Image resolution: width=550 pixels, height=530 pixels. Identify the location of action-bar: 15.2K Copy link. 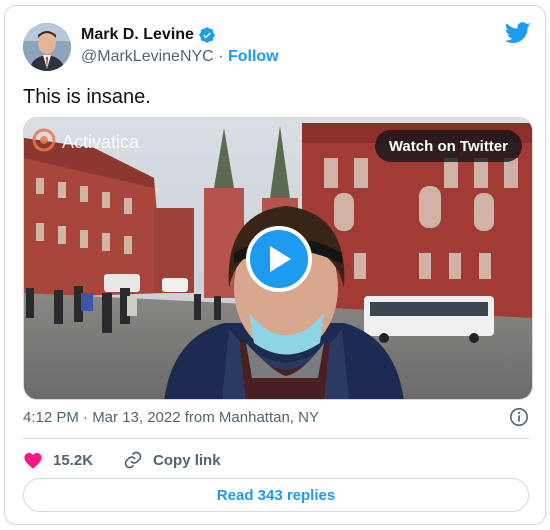
(122, 460).